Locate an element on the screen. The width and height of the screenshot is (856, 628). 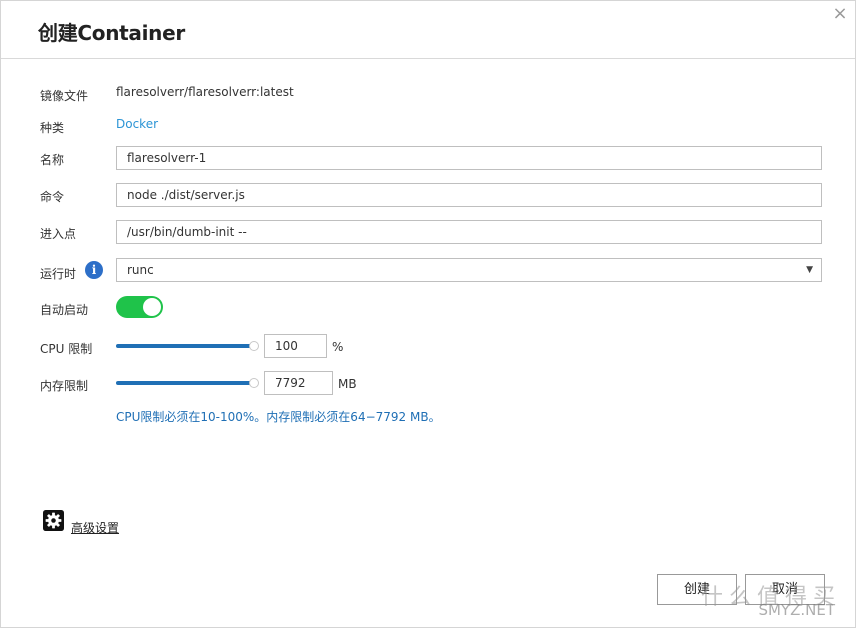
info-icon: i is located at coordinates (94, 270).